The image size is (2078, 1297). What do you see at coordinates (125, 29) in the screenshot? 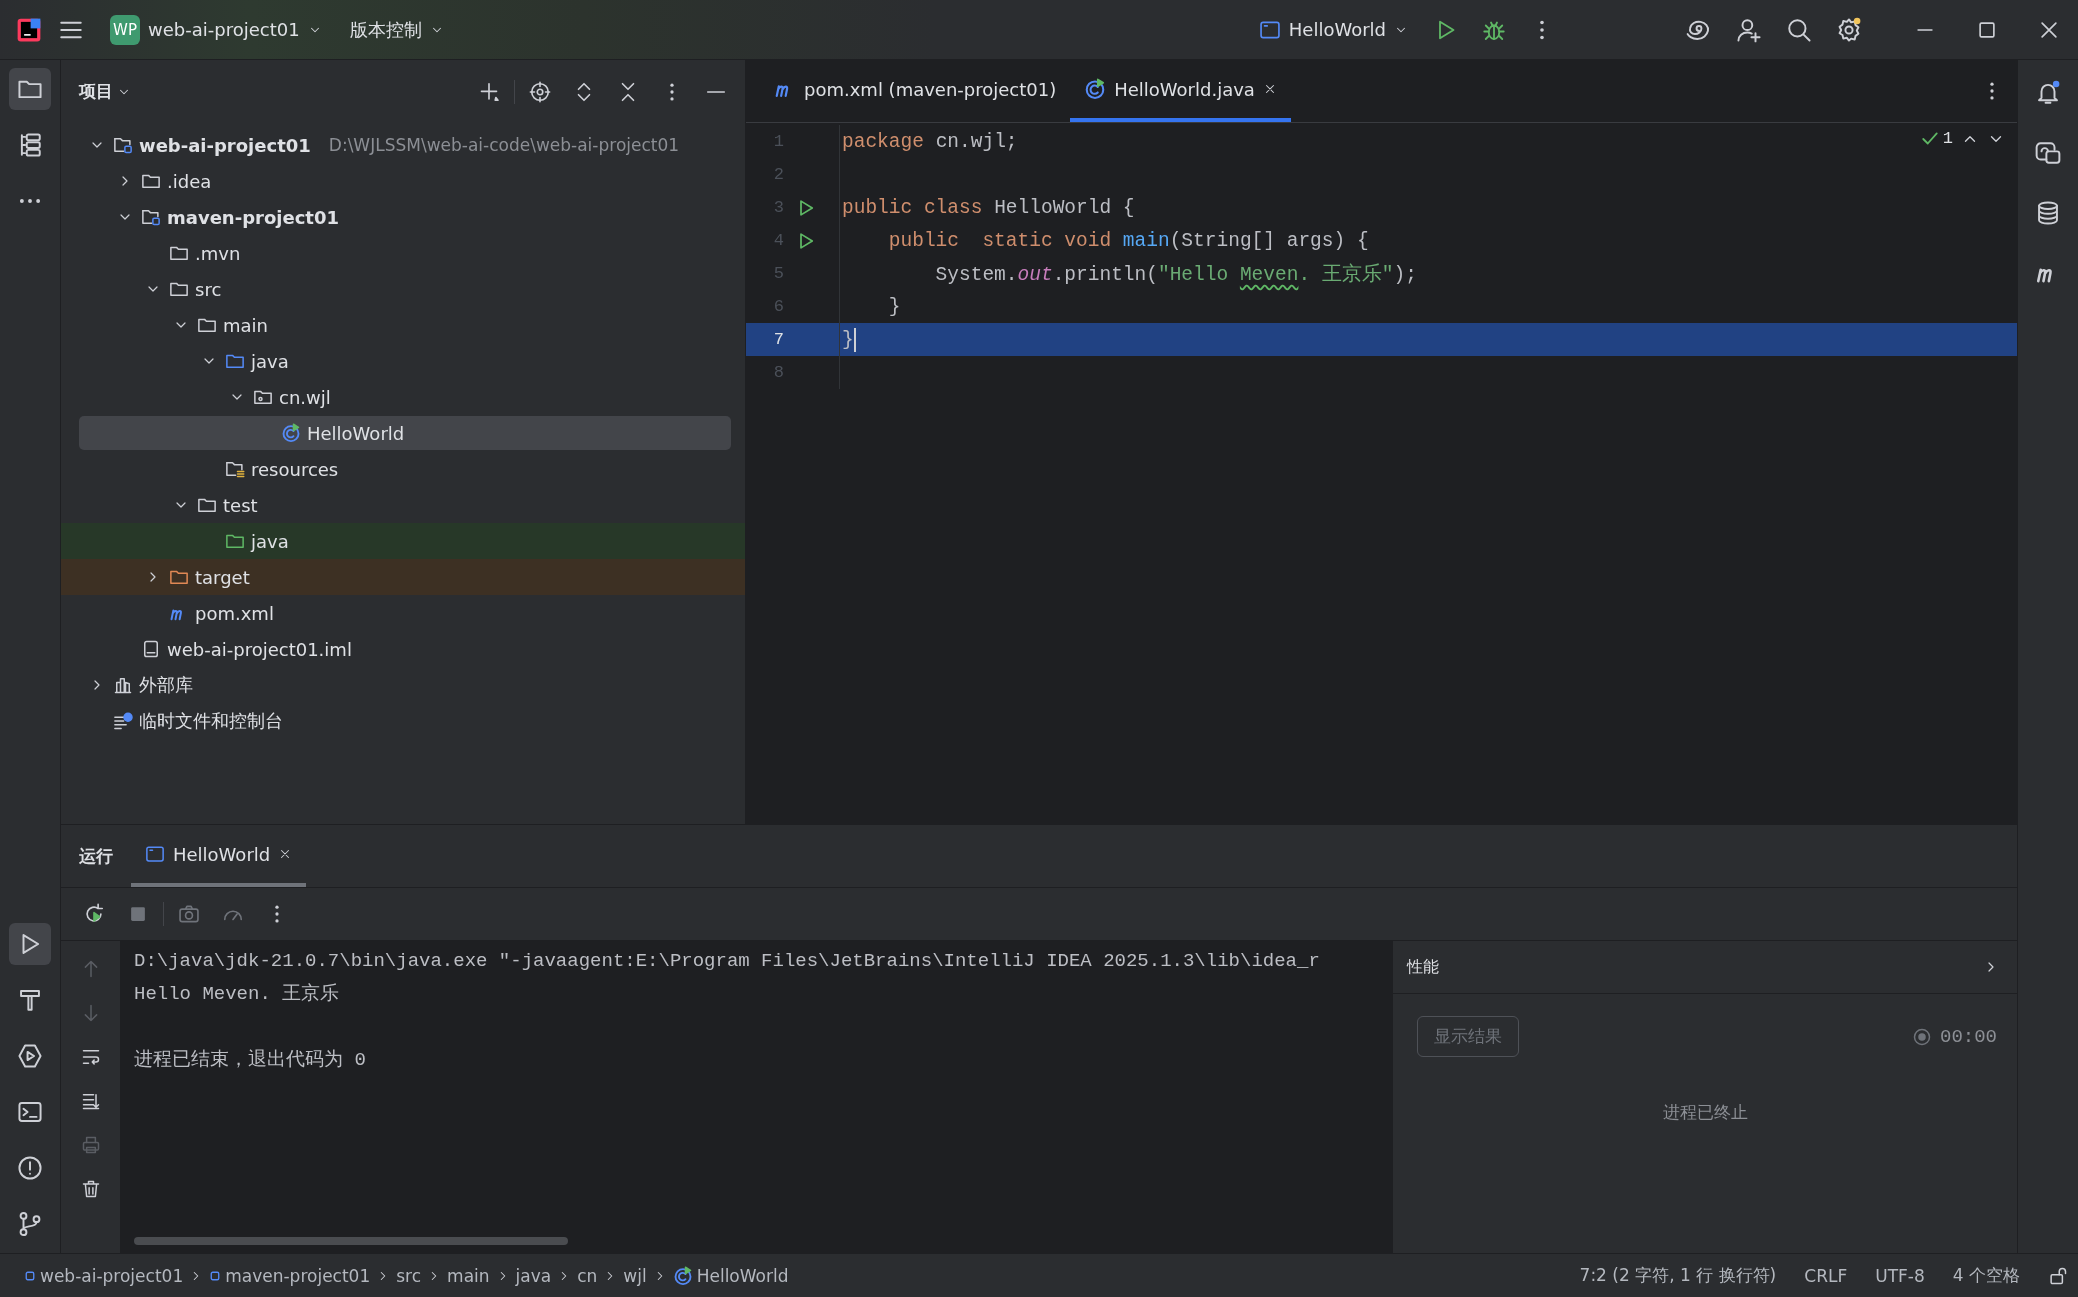
I see `project-badge: WP` at bounding box center [125, 29].